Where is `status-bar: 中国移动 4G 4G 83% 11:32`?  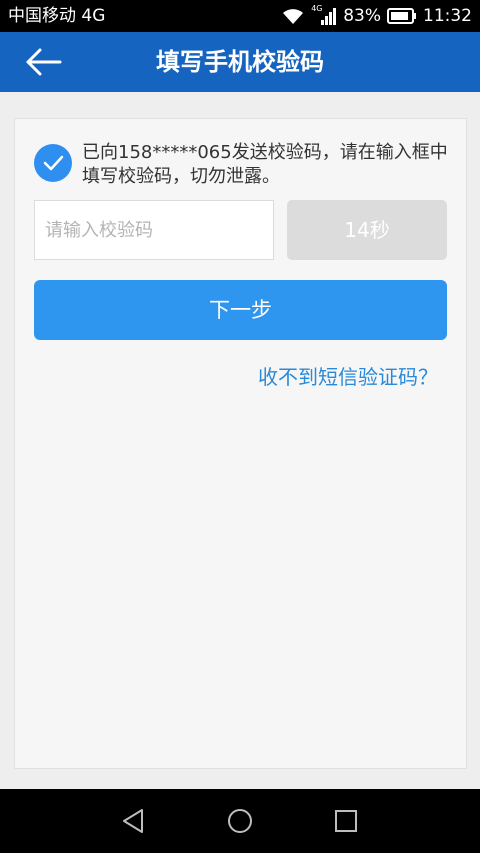
status-bar: 中国移动 4G 4G 83% 11:32 is located at coordinates (240, 16).